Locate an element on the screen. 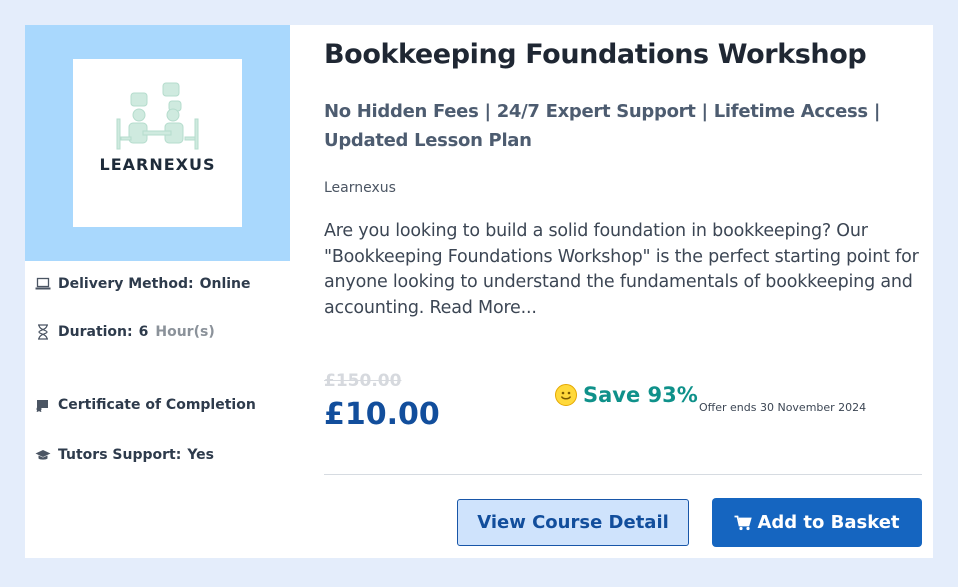 The image size is (958, 587). certificate-label: Certificate of Completion is located at coordinates (157, 405).